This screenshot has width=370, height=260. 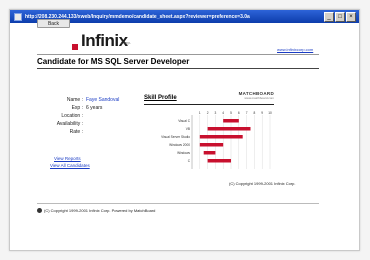 What do you see at coordinates (208, 113) in the screenshot?
I see `chart-tick-label: 2` at bounding box center [208, 113].